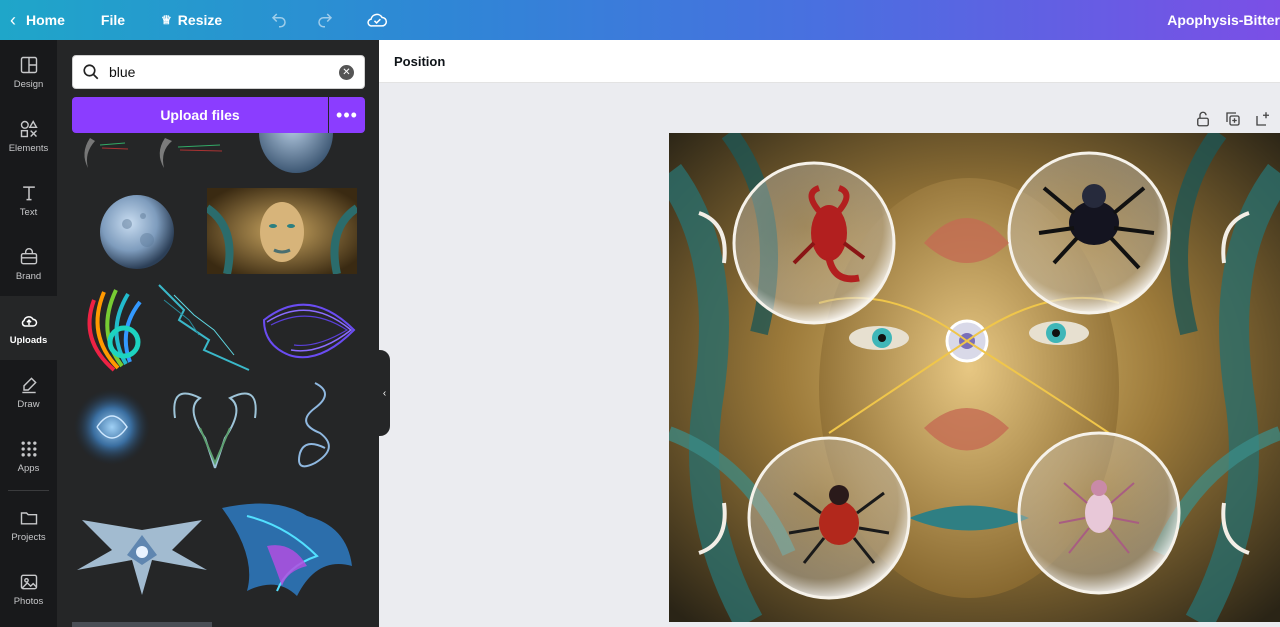  Describe the element at coordinates (829, 61) in the screenshot. I see `context-toolbar: Position` at that location.